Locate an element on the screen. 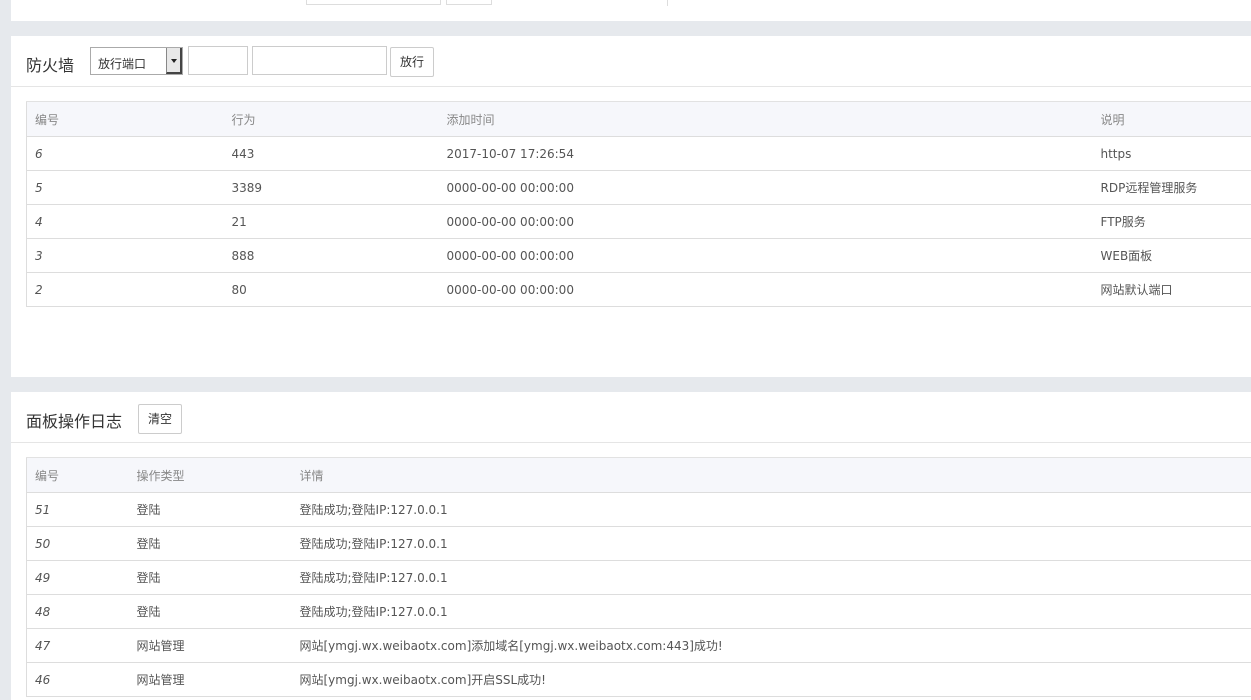 The height and width of the screenshot is (700, 1251). row-id: 47 is located at coordinates (77, 645).